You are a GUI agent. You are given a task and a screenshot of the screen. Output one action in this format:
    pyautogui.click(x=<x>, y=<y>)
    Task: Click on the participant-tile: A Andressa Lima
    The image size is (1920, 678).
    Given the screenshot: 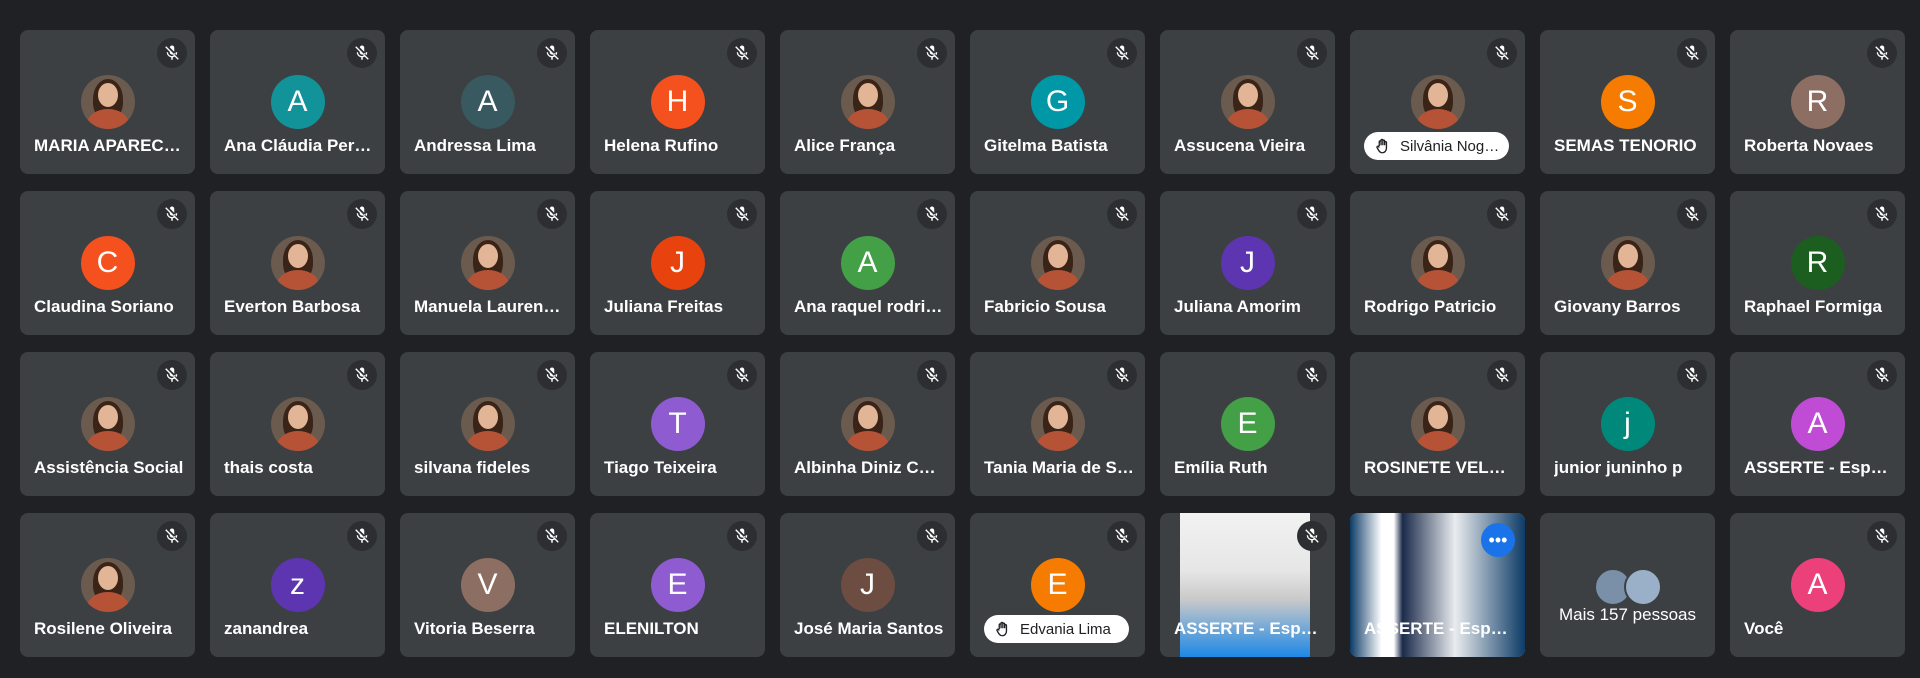 What is the action you would take?
    pyautogui.click(x=487, y=102)
    